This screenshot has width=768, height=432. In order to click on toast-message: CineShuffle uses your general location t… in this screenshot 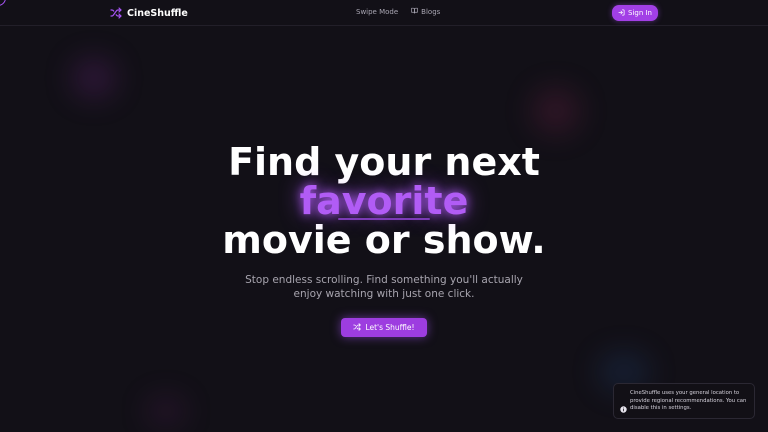, I will do `click(688, 401)`.